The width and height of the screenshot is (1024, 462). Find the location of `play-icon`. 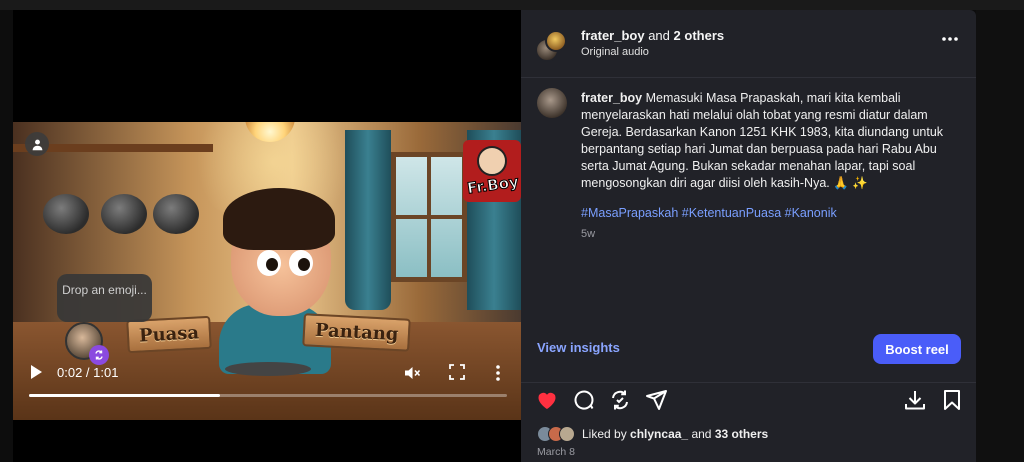

play-icon is located at coordinates (36, 372).